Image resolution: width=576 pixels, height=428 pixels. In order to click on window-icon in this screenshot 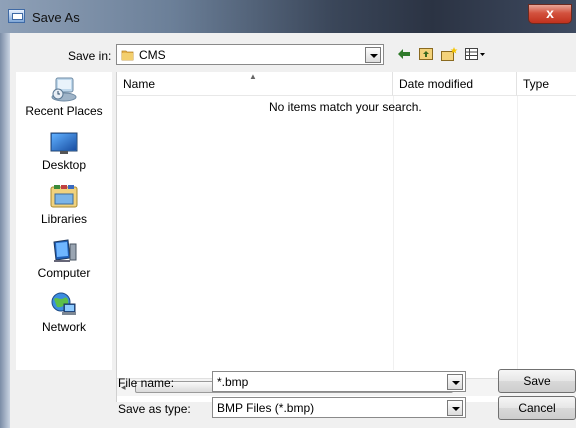, I will do `click(16, 16)`.